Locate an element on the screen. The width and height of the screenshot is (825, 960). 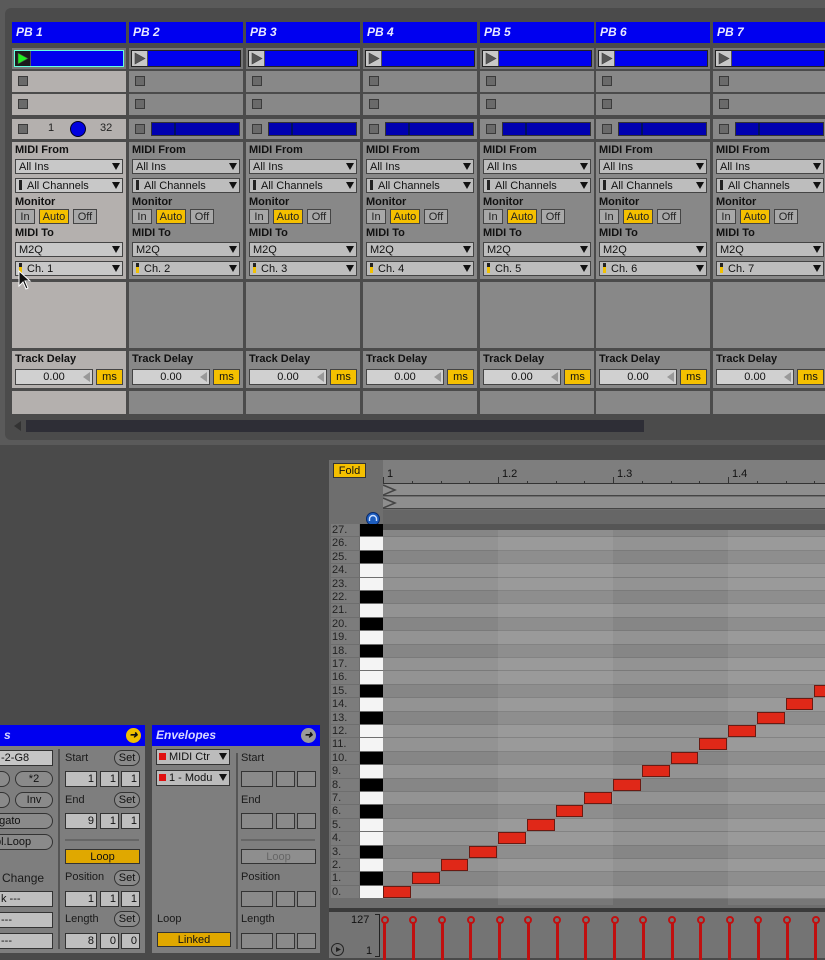
start-set-button: Set is located at coordinates (127, 758).